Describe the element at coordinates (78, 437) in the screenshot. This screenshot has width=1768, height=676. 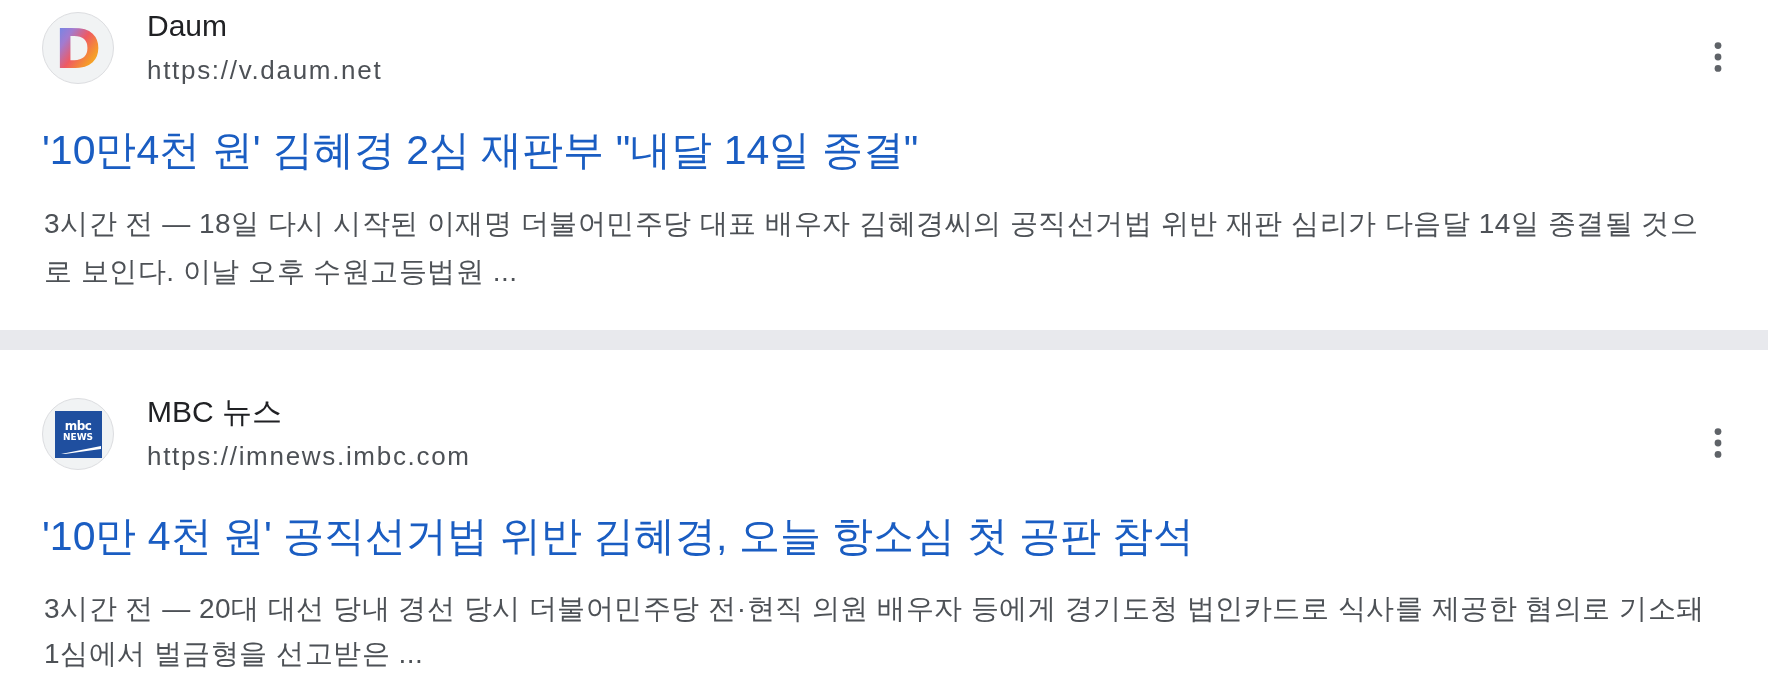
I see `logo-wordmark: NEWS` at that location.